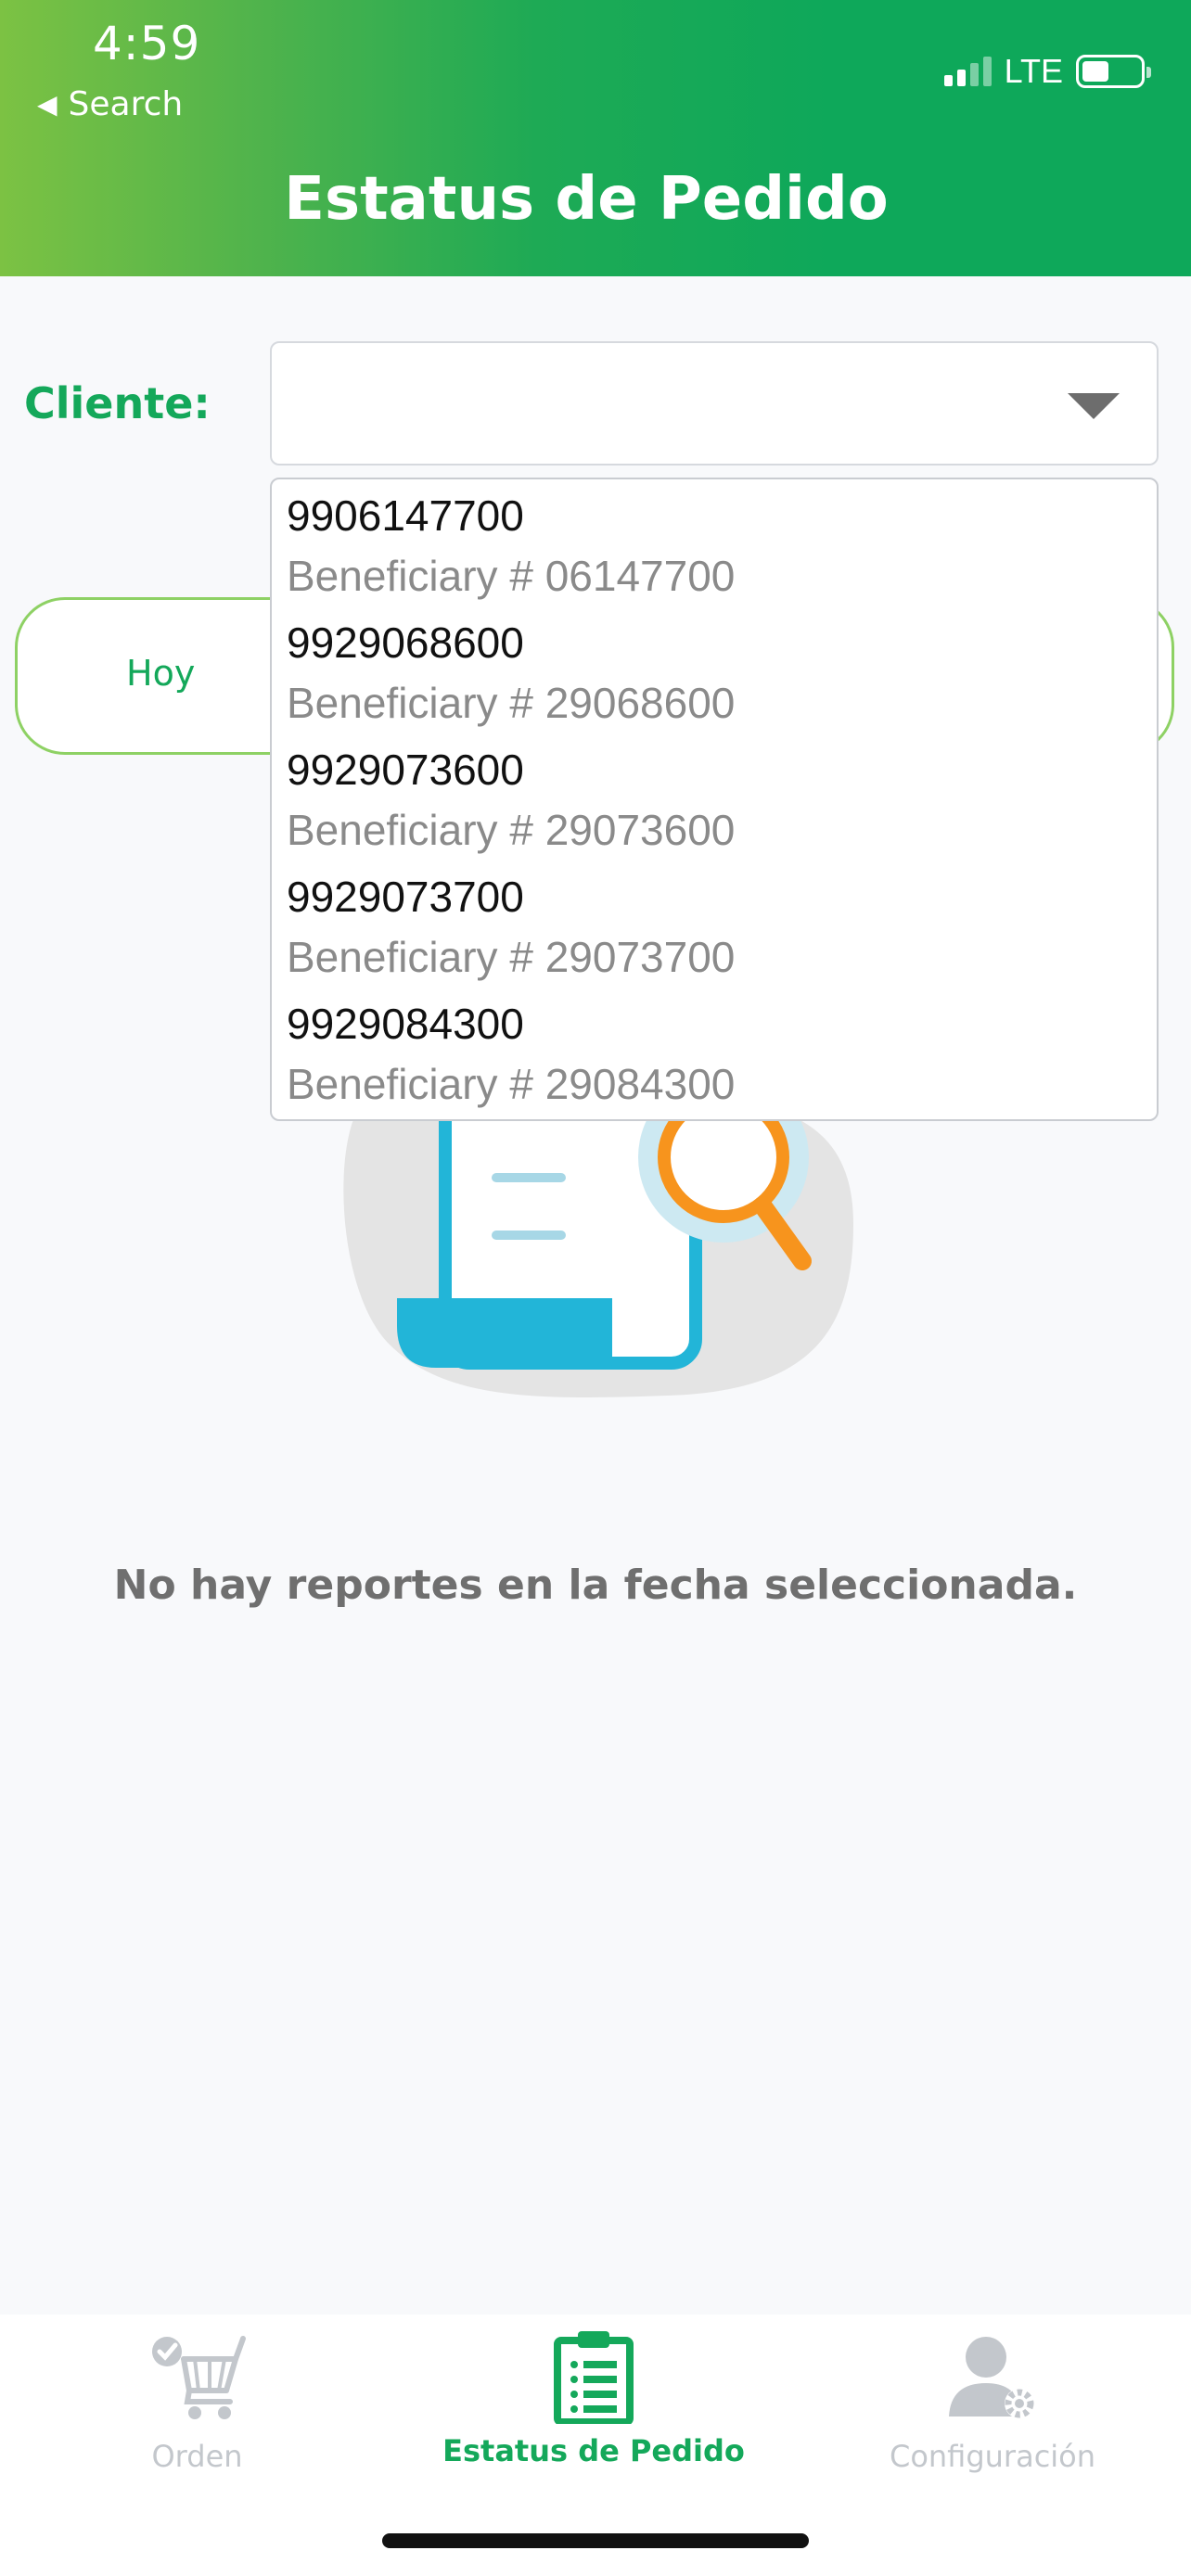 The width and height of the screenshot is (1191, 2576). What do you see at coordinates (512, 576) in the screenshot?
I see `client-option-detail: Beneficiary # 06147700` at bounding box center [512, 576].